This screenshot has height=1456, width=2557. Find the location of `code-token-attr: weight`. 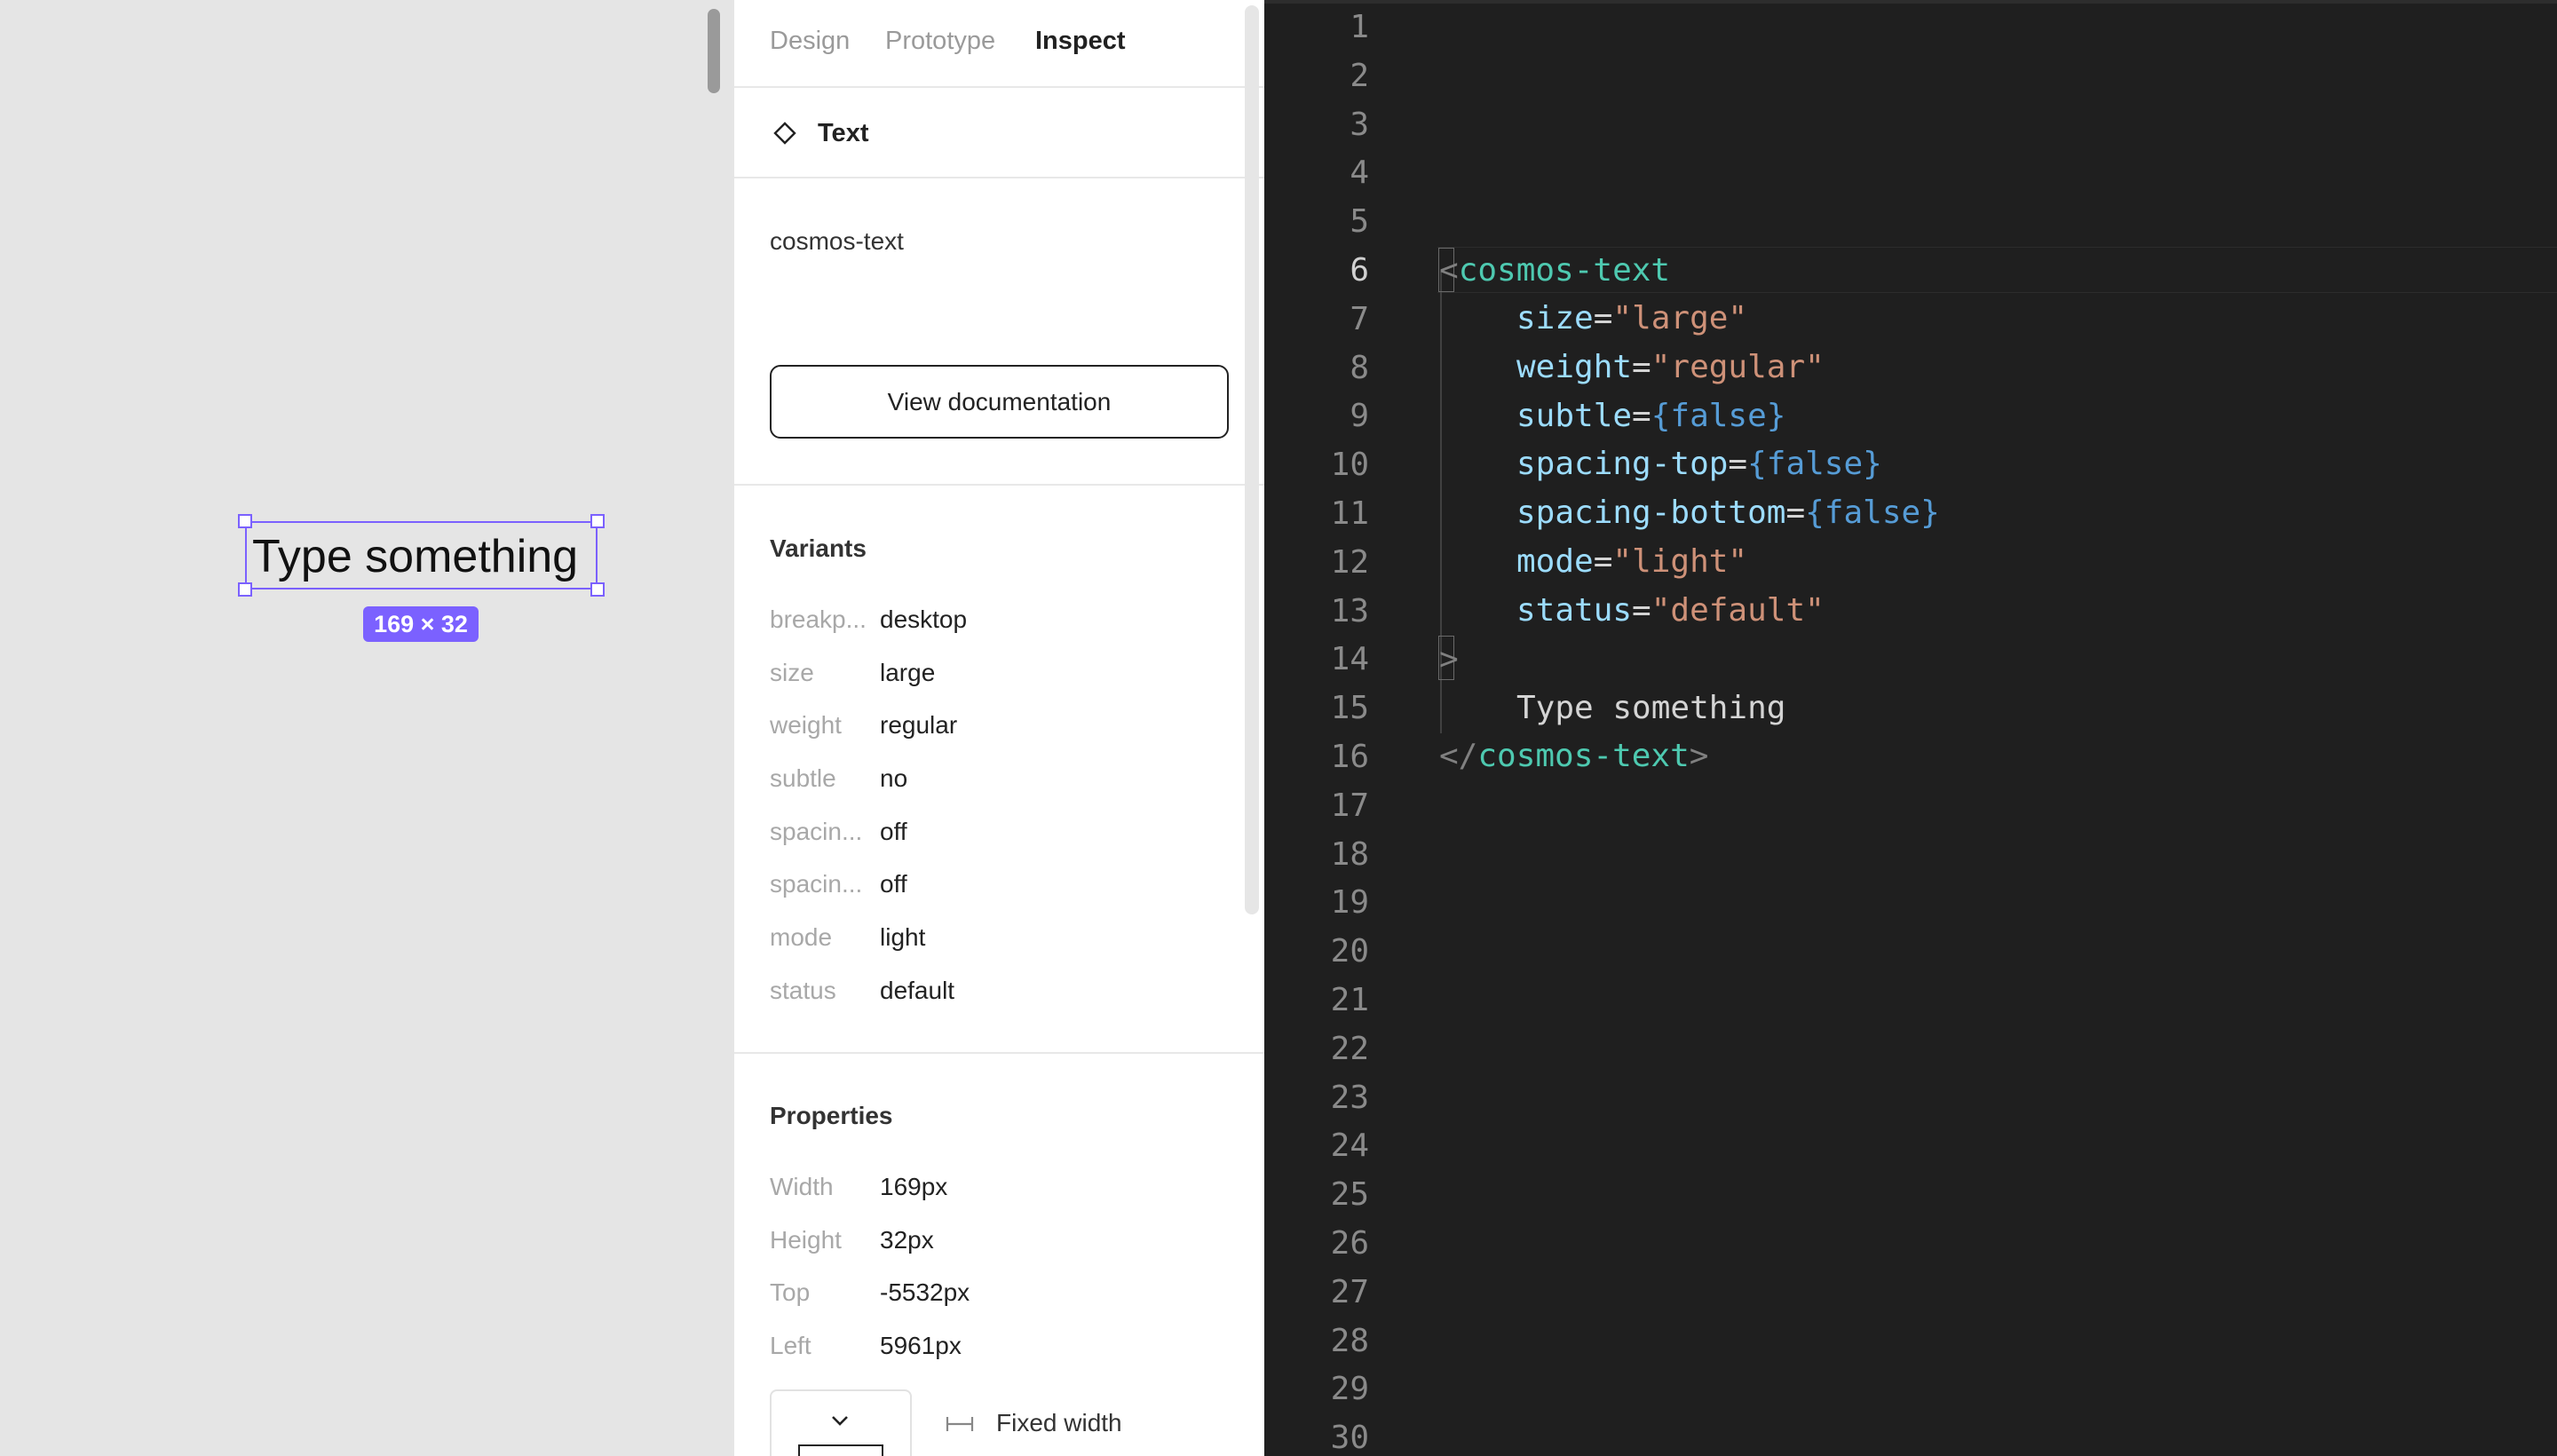

code-token-attr: weight is located at coordinates (1574, 366).